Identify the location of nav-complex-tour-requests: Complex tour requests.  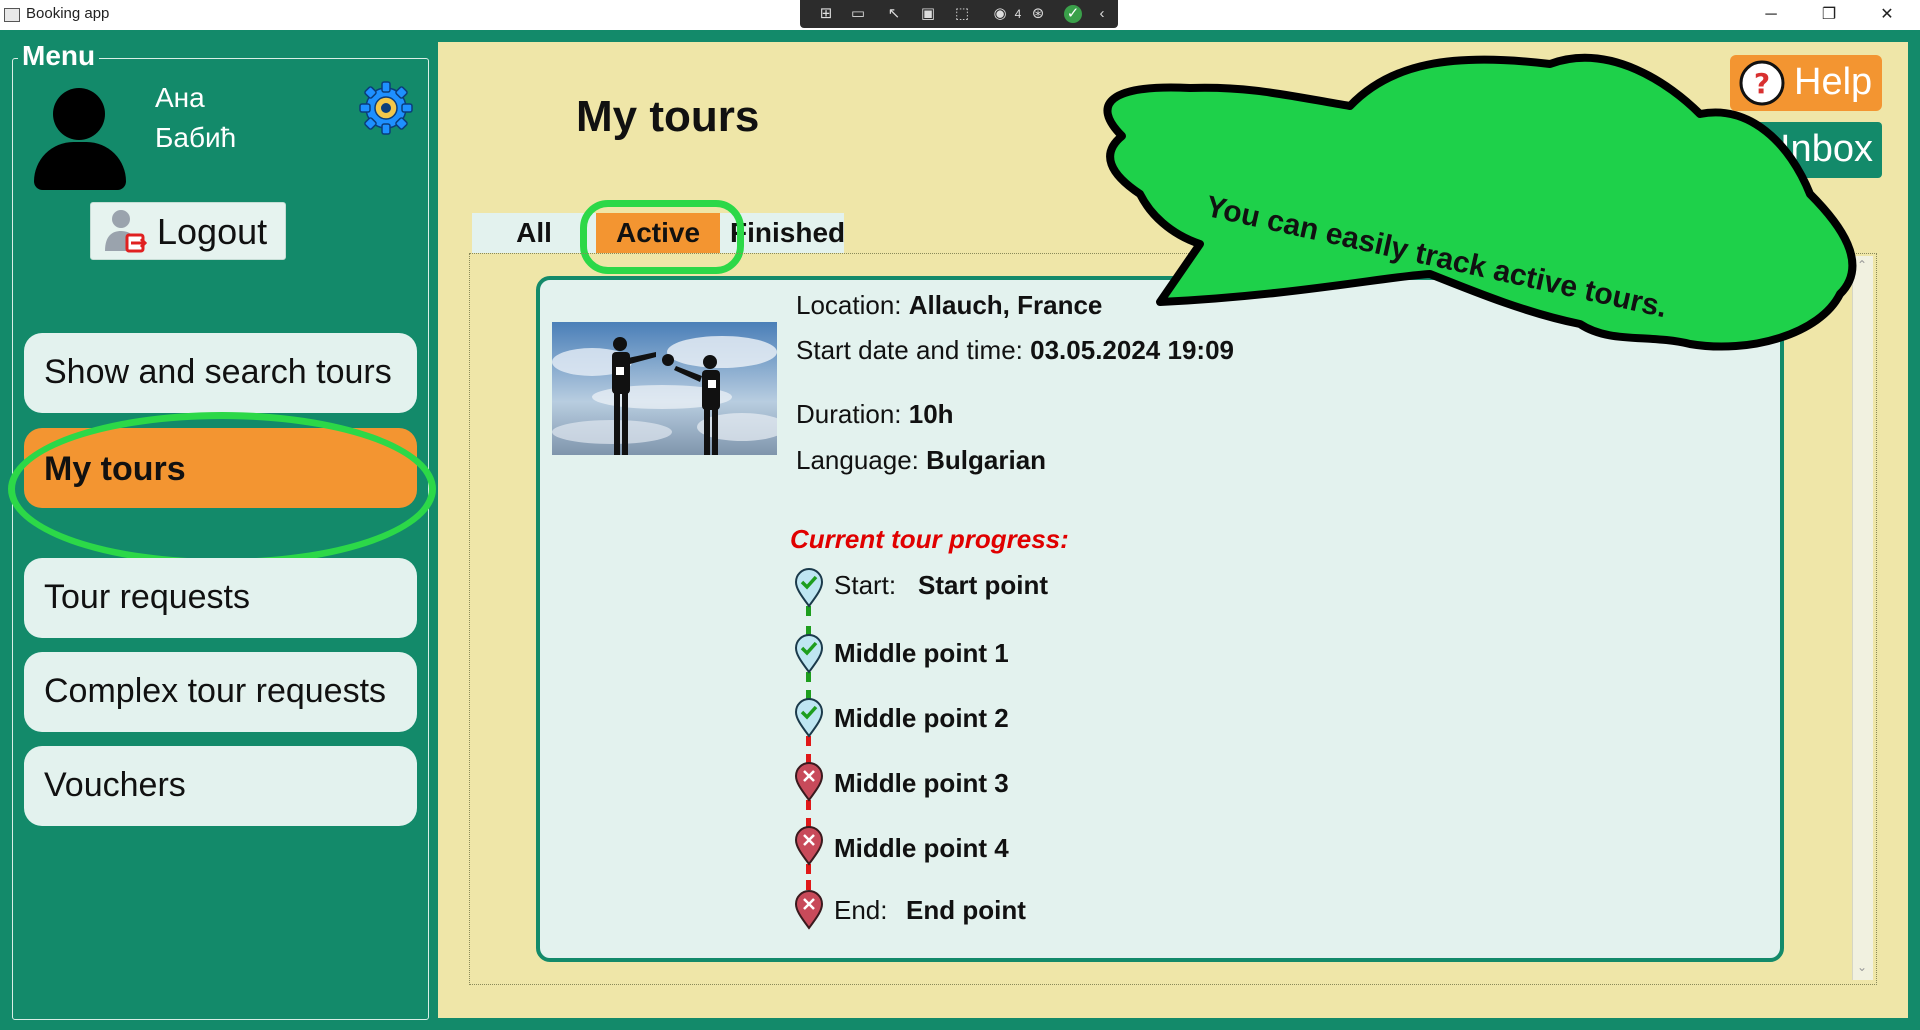
(220, 692).